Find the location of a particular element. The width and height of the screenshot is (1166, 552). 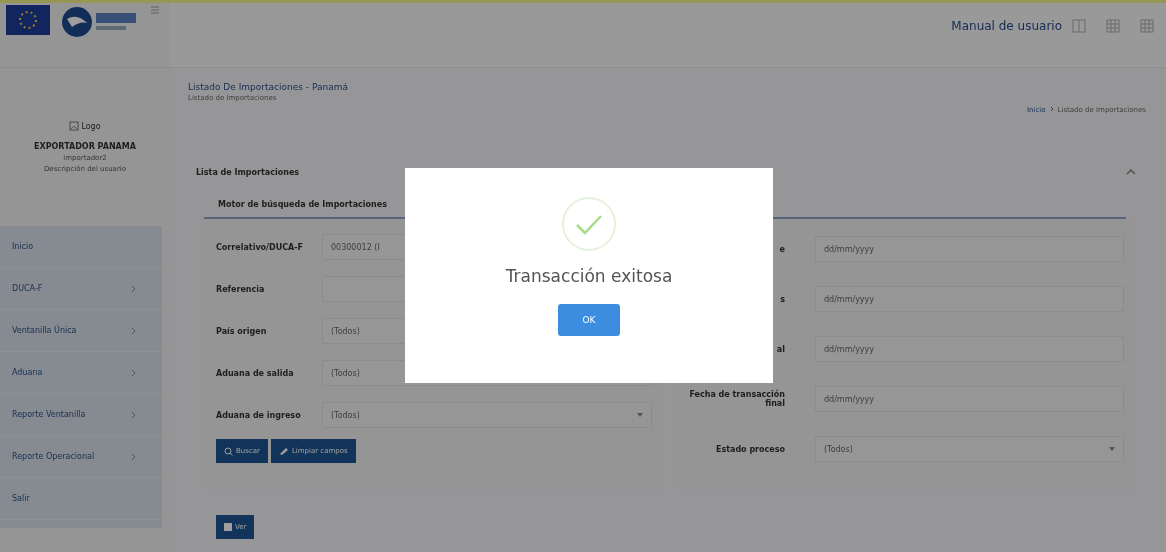

sidebar-item: Inicio is located at coordinates (81, 247).